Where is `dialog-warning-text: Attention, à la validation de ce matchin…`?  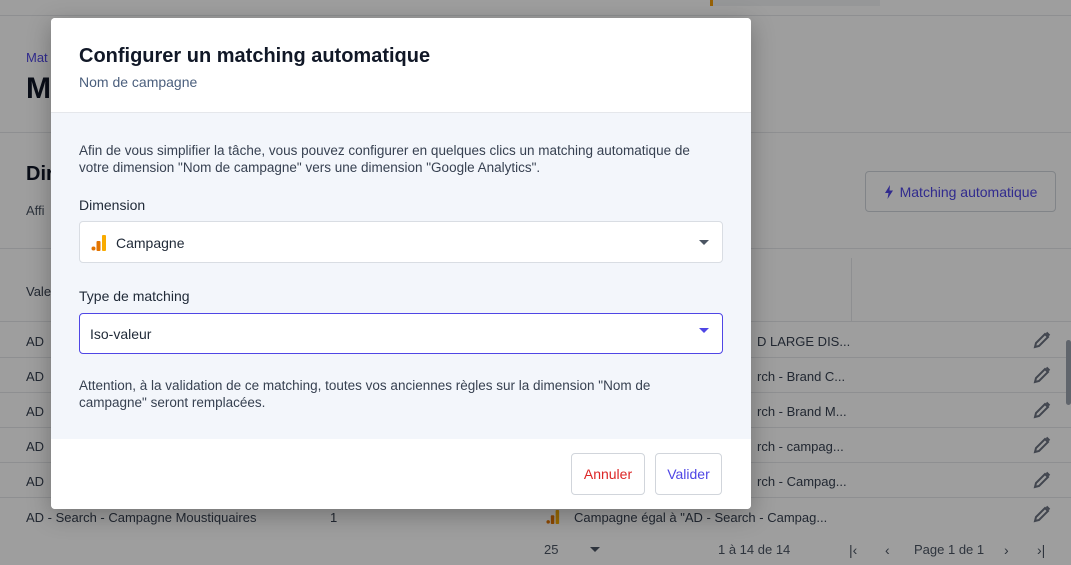
dialog-warning-text: Attention, à la validation de ce matchin… is located at coordinates (365, 394).